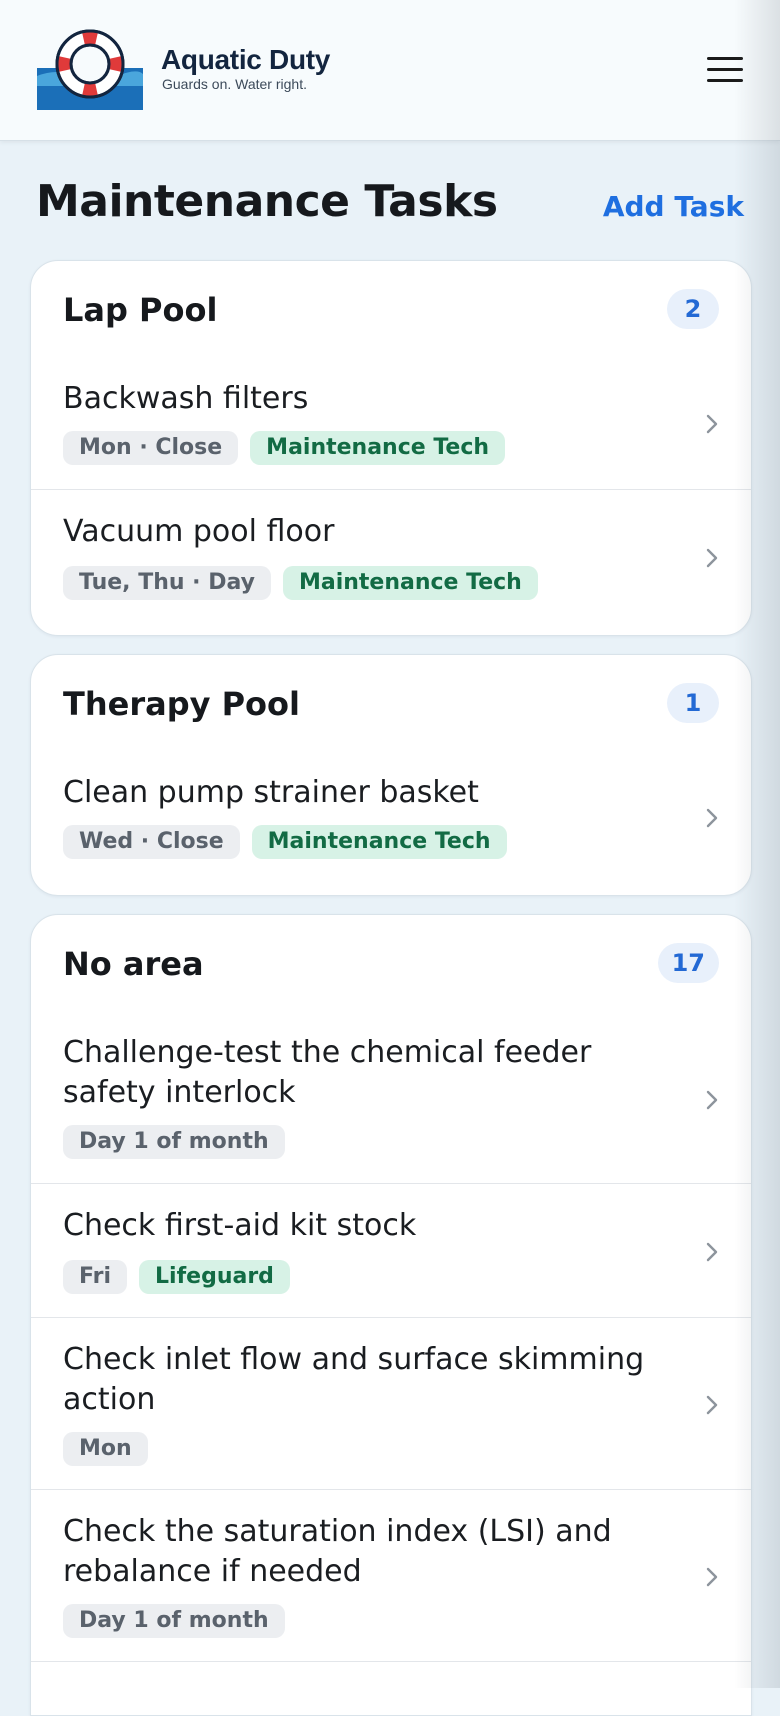 The height and width of the screenshot is (1716, 780). I want to click on schedule-tag: Fri, so click(95, 1277).